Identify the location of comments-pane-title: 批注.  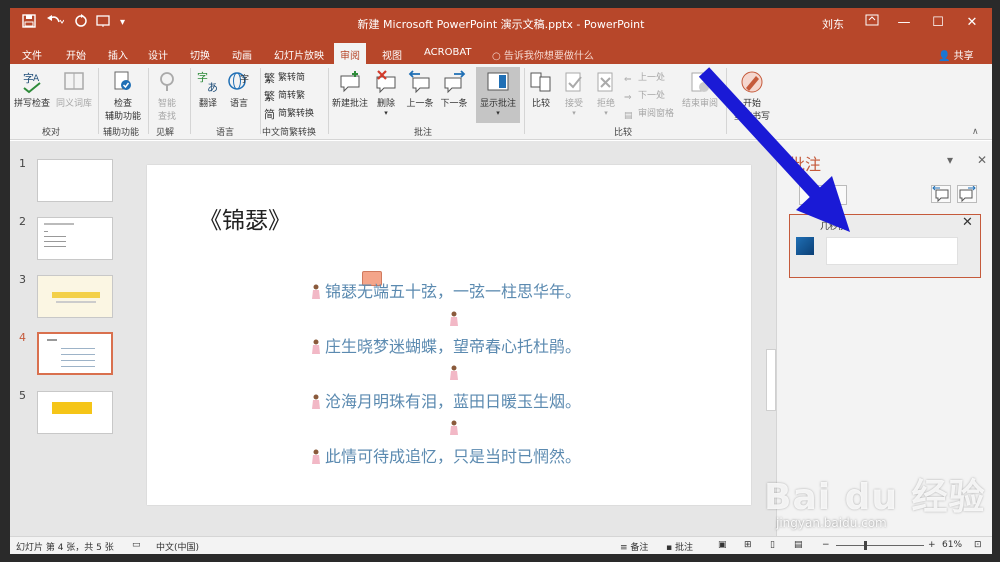
(805, 164).